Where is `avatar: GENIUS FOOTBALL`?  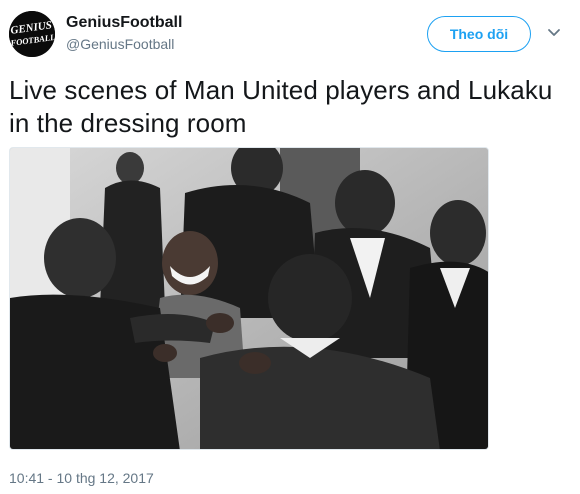
avatar: GENIUS FOOTBALL is located at coordinates (32, 34).